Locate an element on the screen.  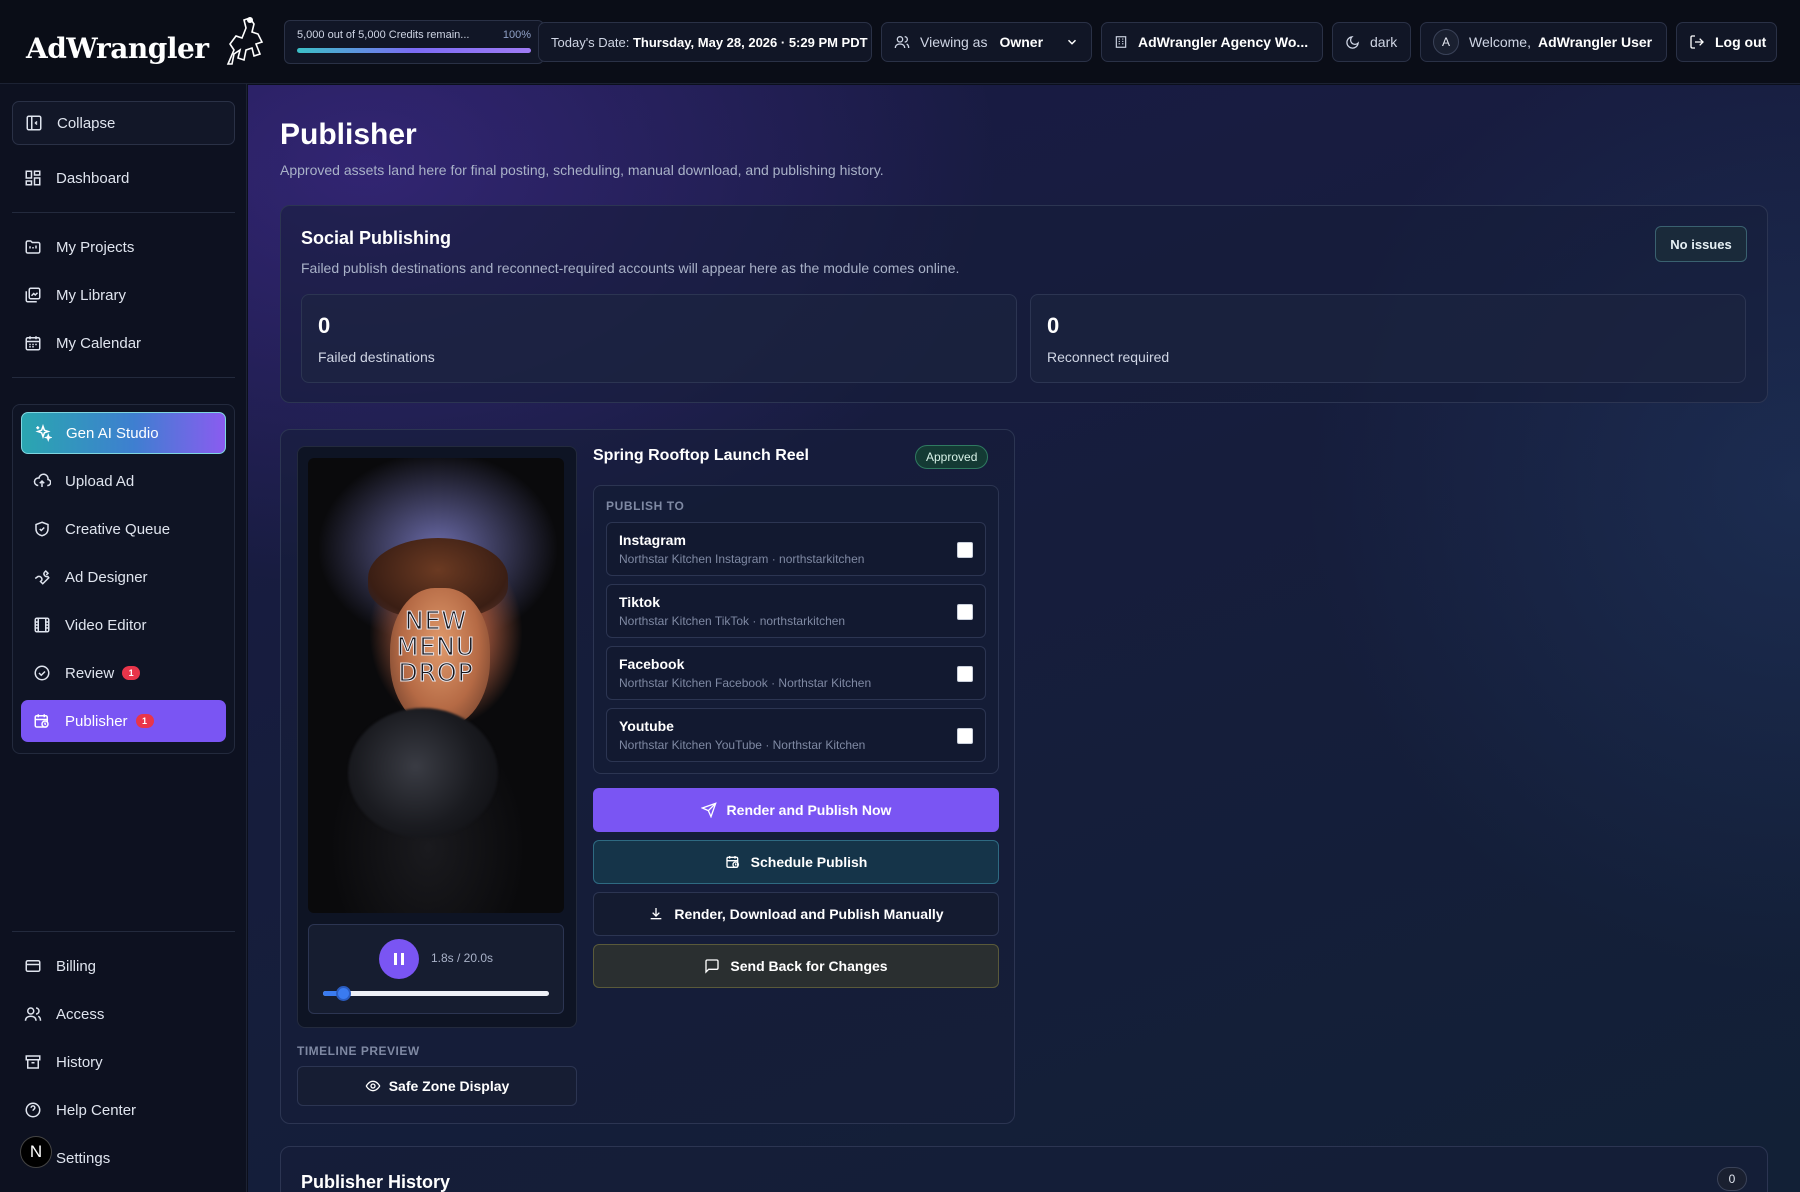
video-overlay-text: NEW MENU DROP is located at coordinates (436, 647).